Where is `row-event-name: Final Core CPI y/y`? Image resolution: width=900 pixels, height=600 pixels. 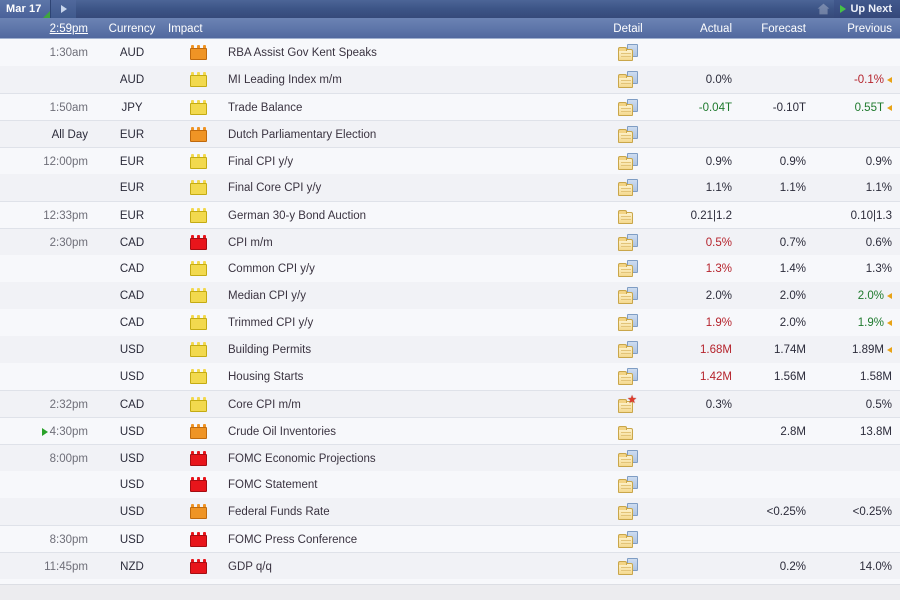 row-event-name: Final Core CPI y/y is located at coordinates (406, 187).